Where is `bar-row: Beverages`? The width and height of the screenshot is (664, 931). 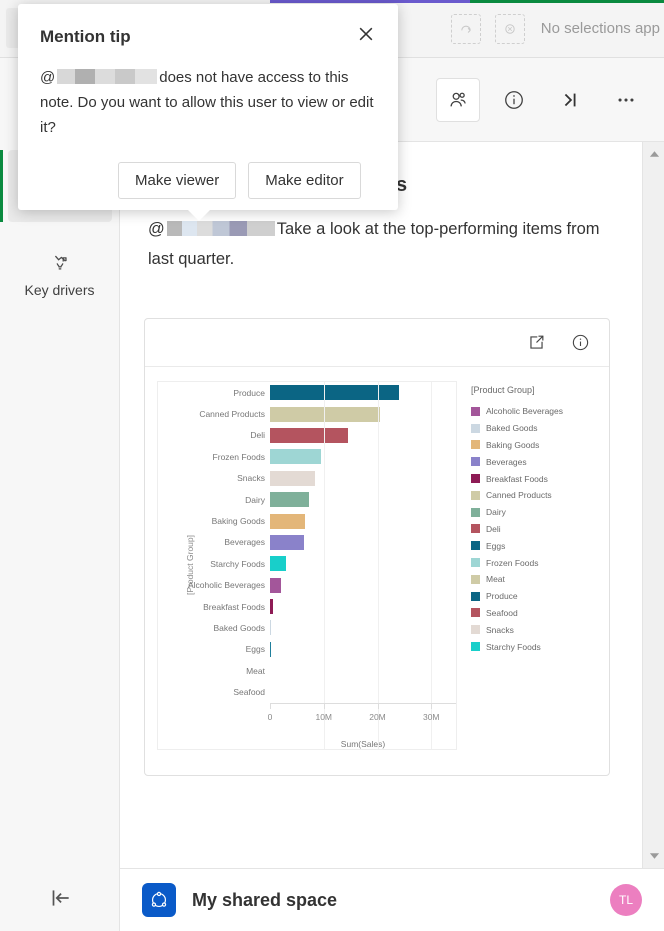
bar-row: Beverages is located at coordinates (314, 542).